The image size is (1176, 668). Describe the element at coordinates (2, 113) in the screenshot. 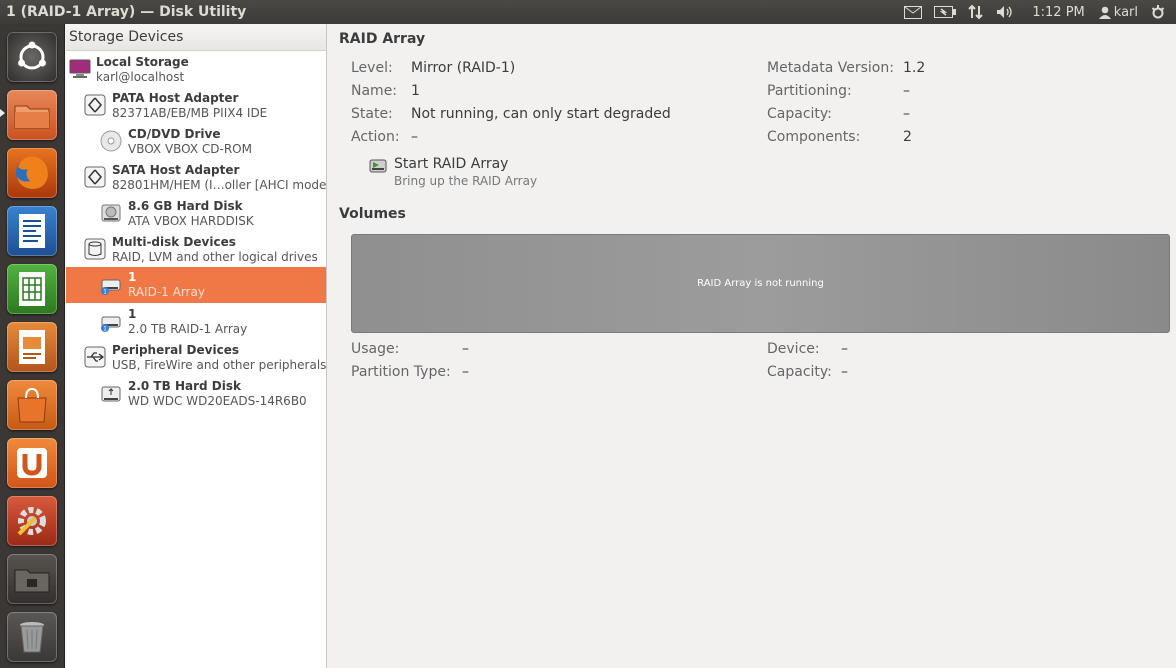

I see `running-indicator` at that location.